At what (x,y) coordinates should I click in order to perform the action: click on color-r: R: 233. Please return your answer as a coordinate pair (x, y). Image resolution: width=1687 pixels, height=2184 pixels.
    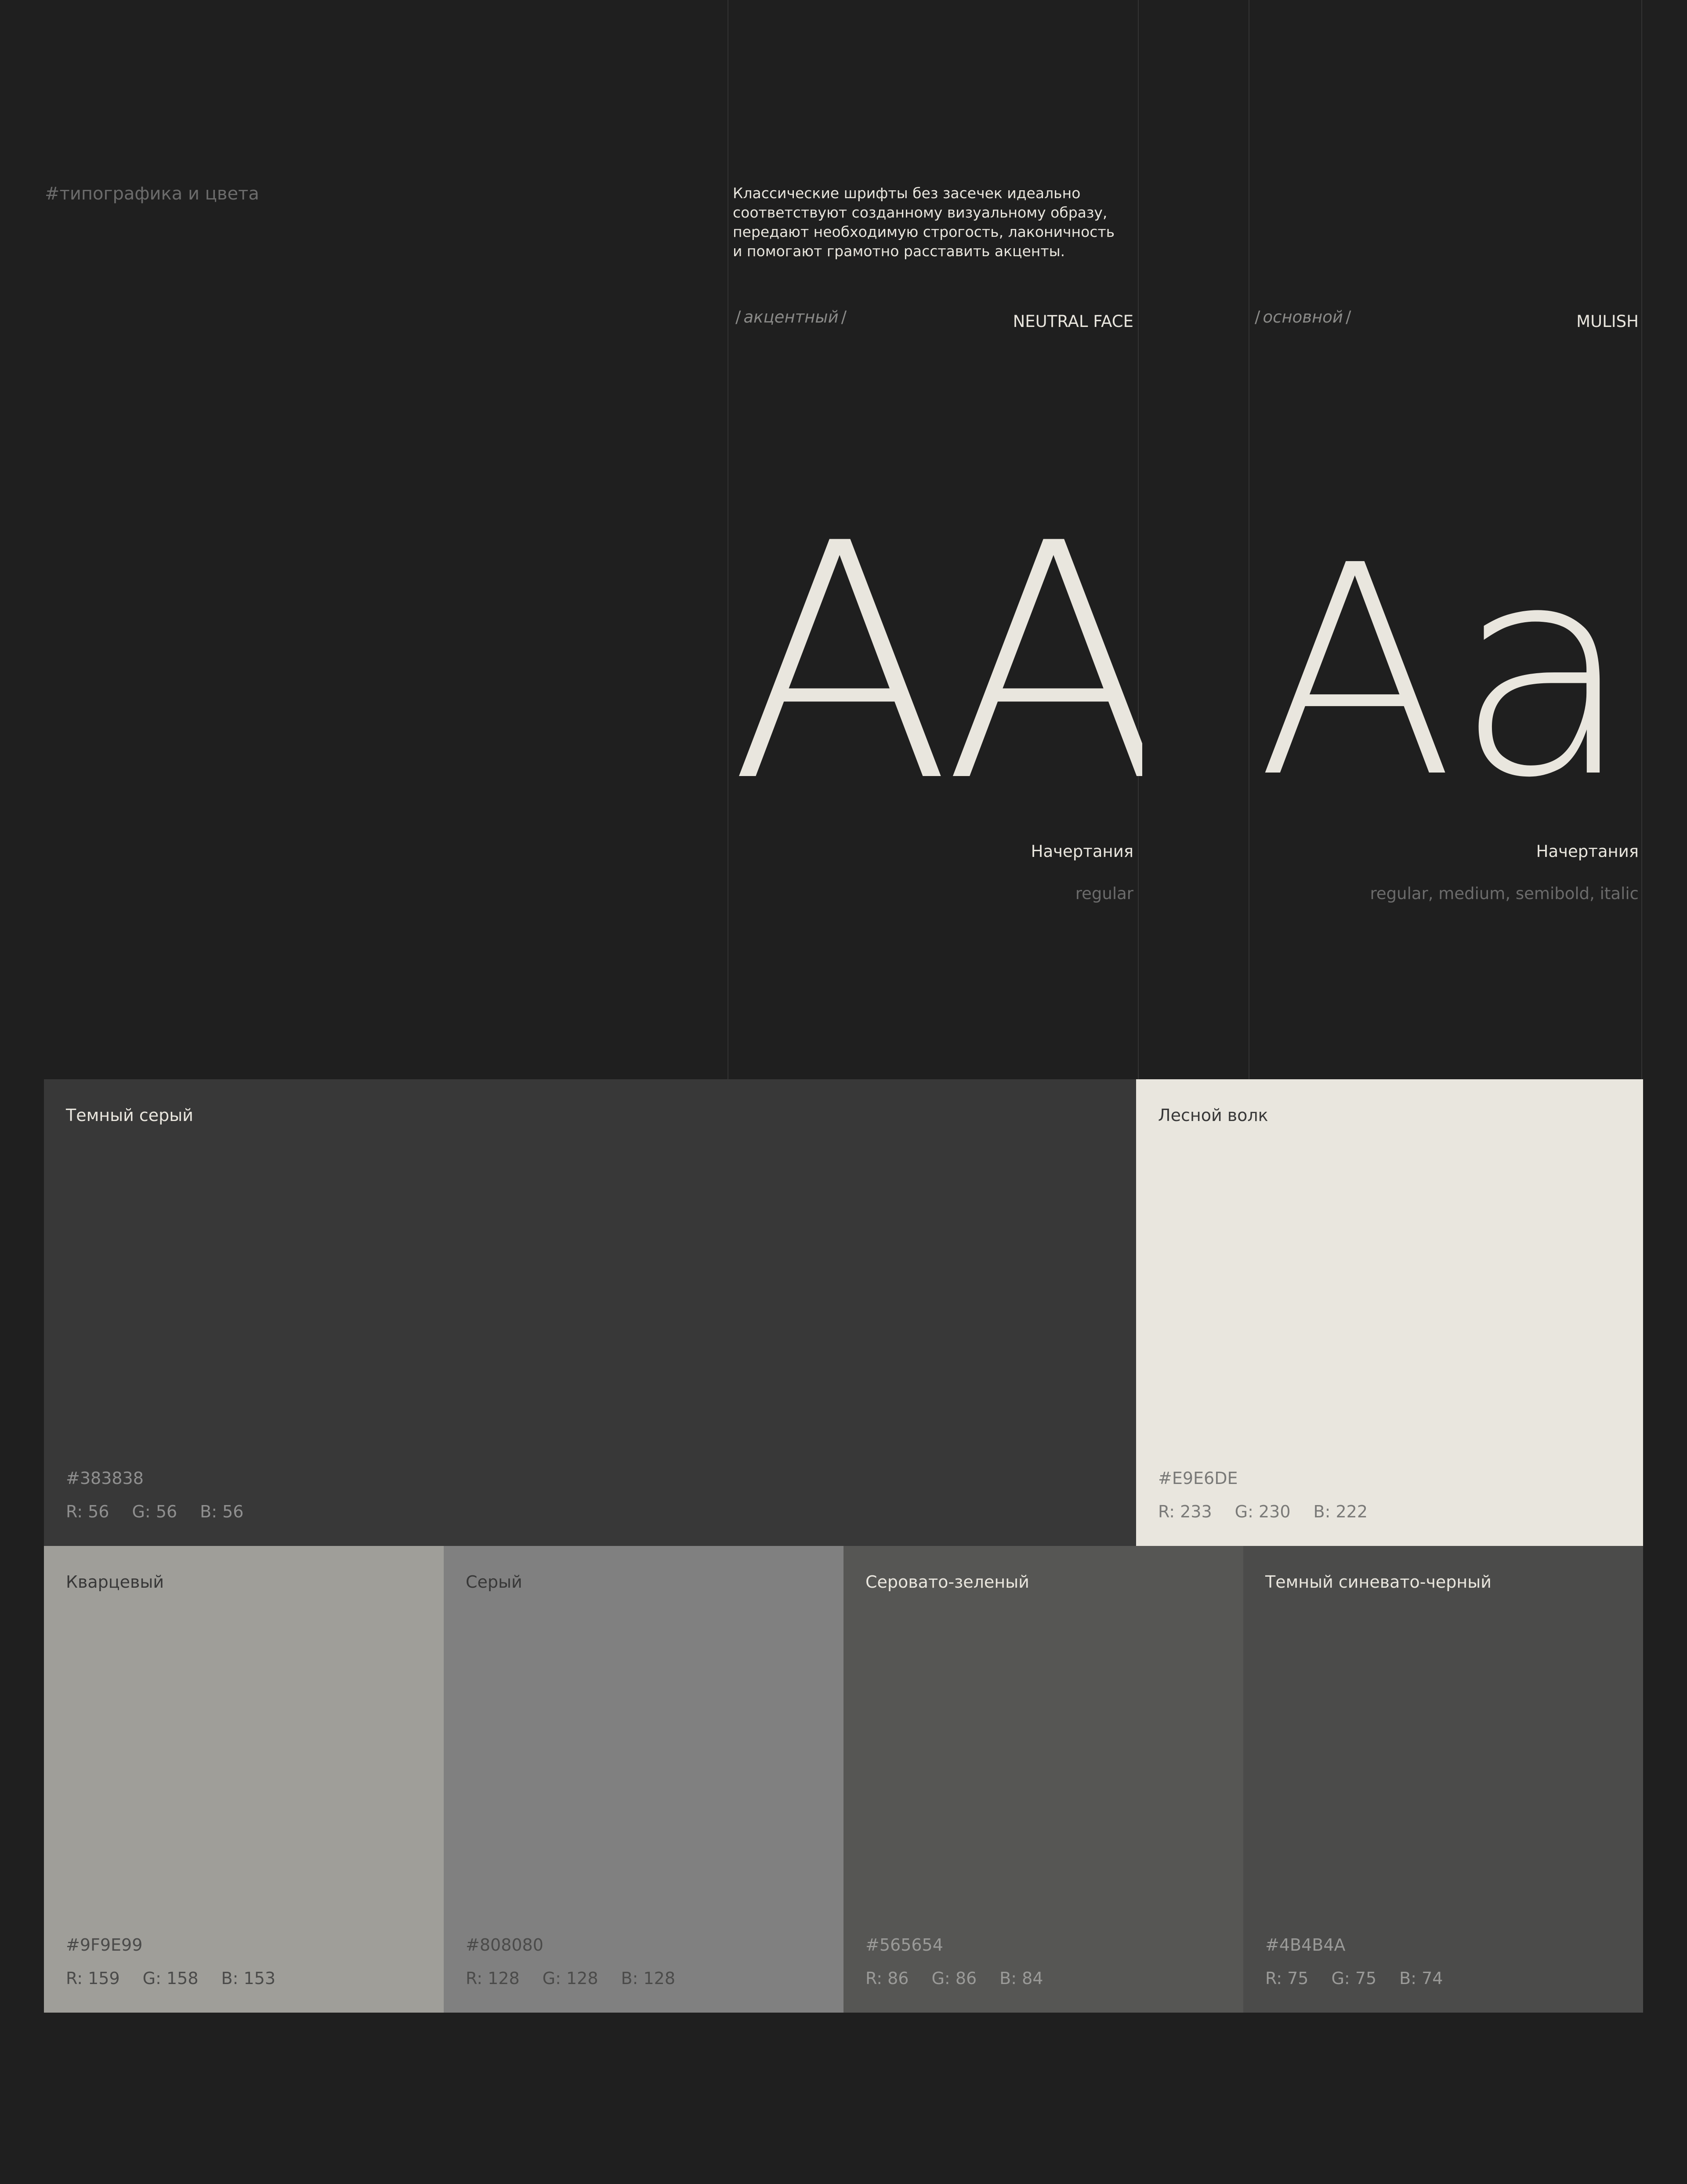
    Looking at the image, I should click on (1185, 1511).